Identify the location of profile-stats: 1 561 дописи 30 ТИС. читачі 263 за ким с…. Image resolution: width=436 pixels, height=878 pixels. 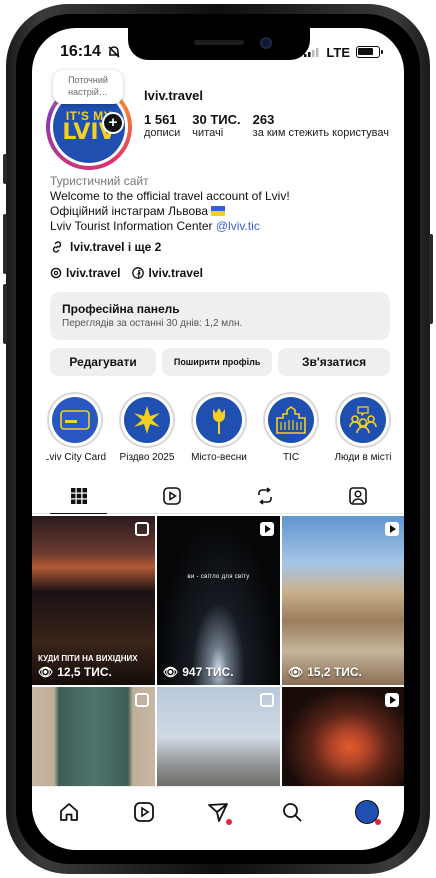
(266, 125).